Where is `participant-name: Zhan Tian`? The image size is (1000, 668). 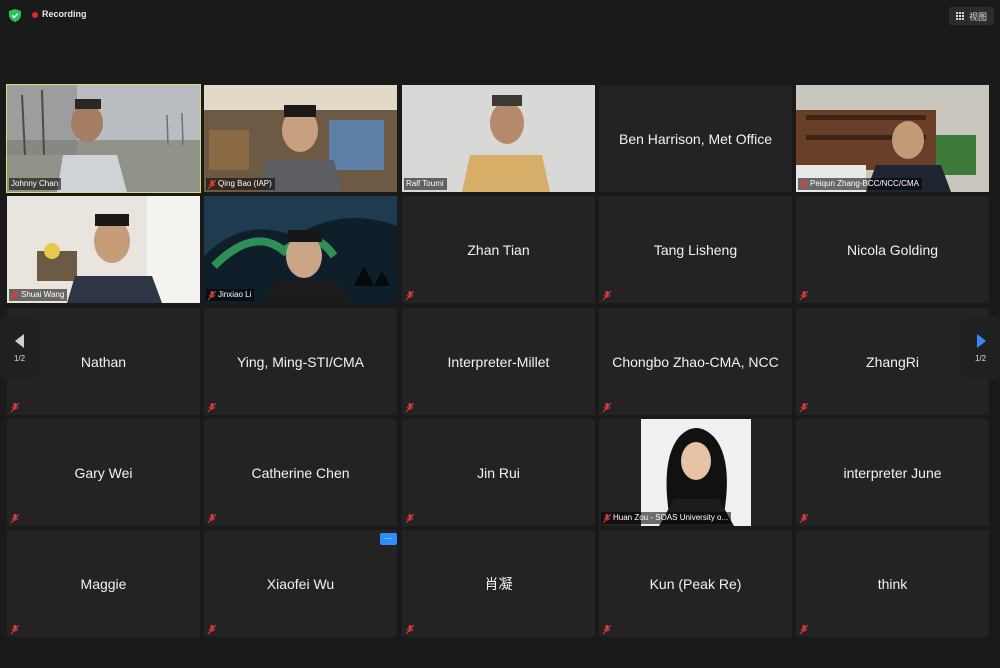 participant-name: Zhan Tian is located at coordinates (498, 249).